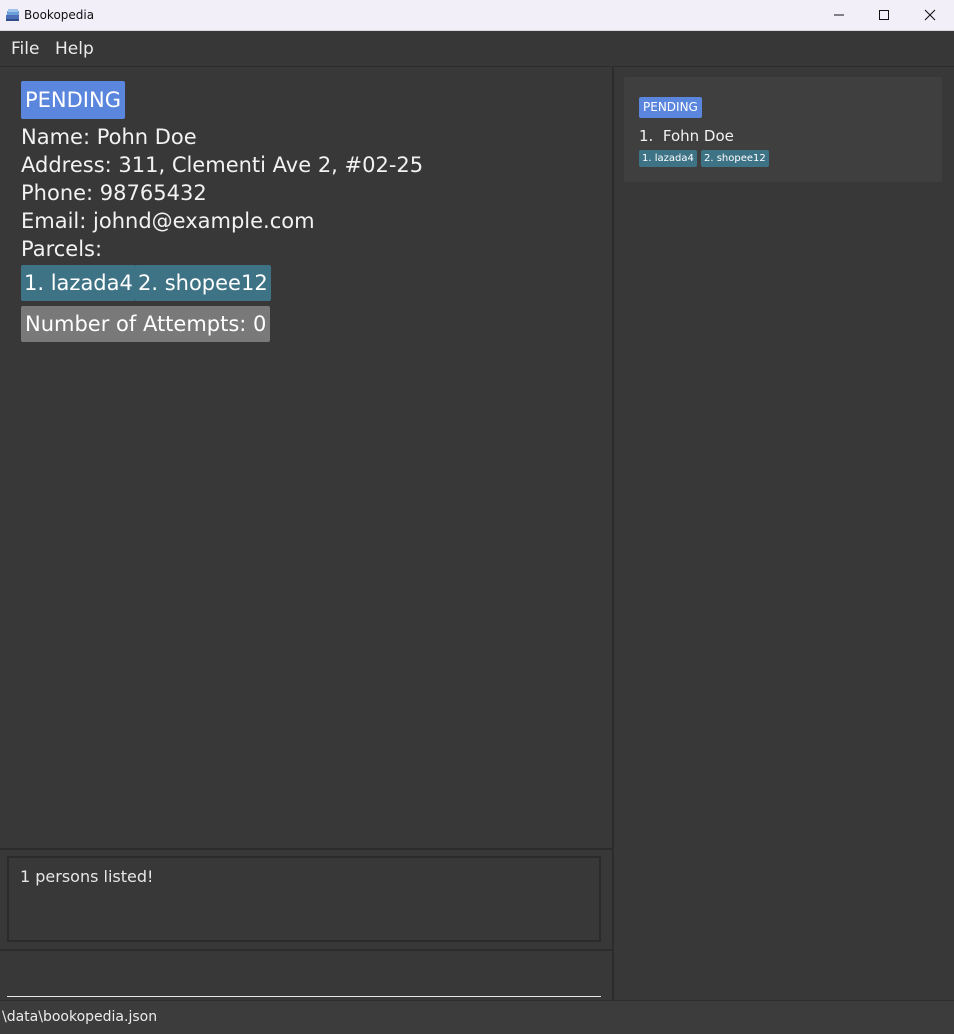  I want to click on book-stack-icon, so click(12, 15).